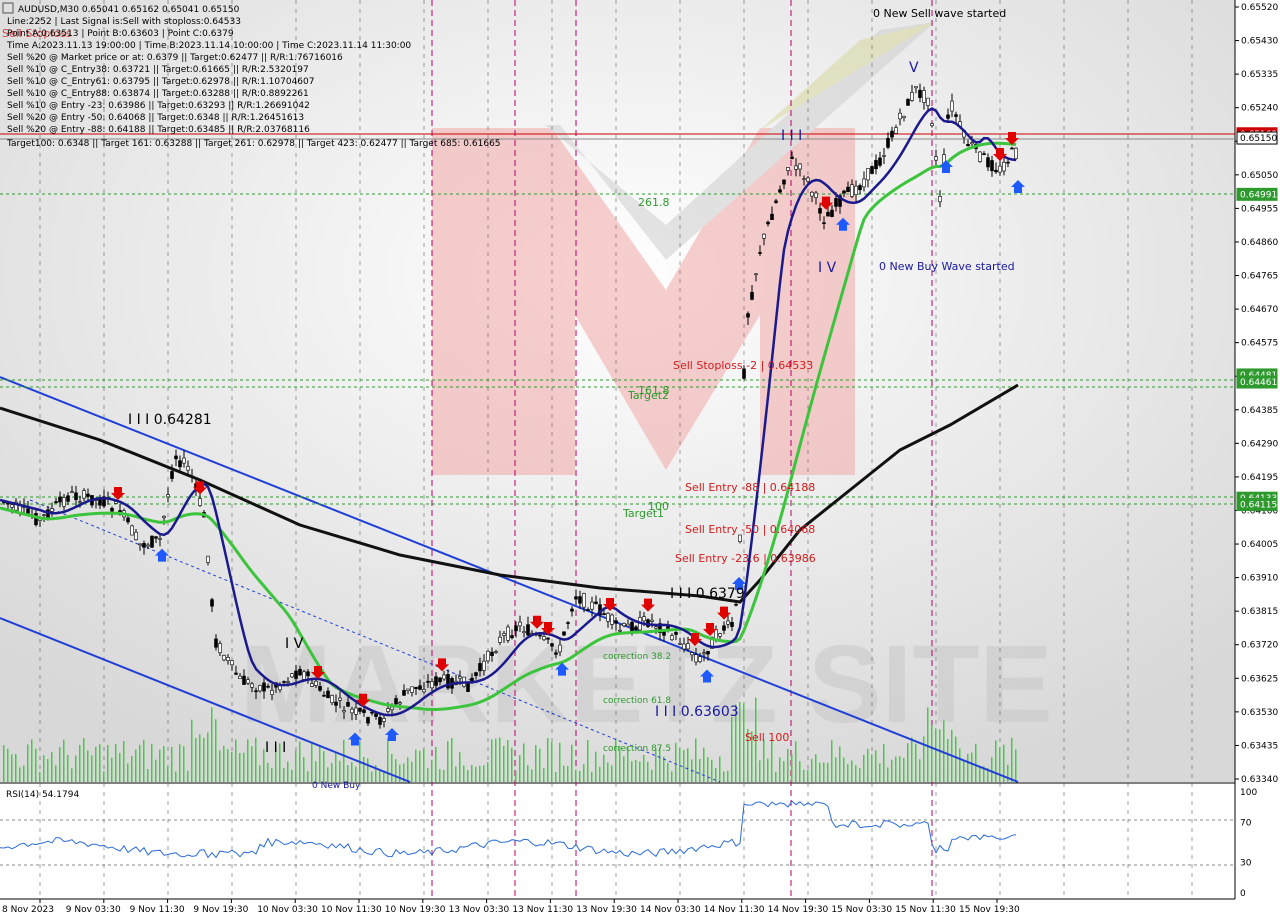  I want to click on price-tick-label: 0.64955, so click(1259, 209).